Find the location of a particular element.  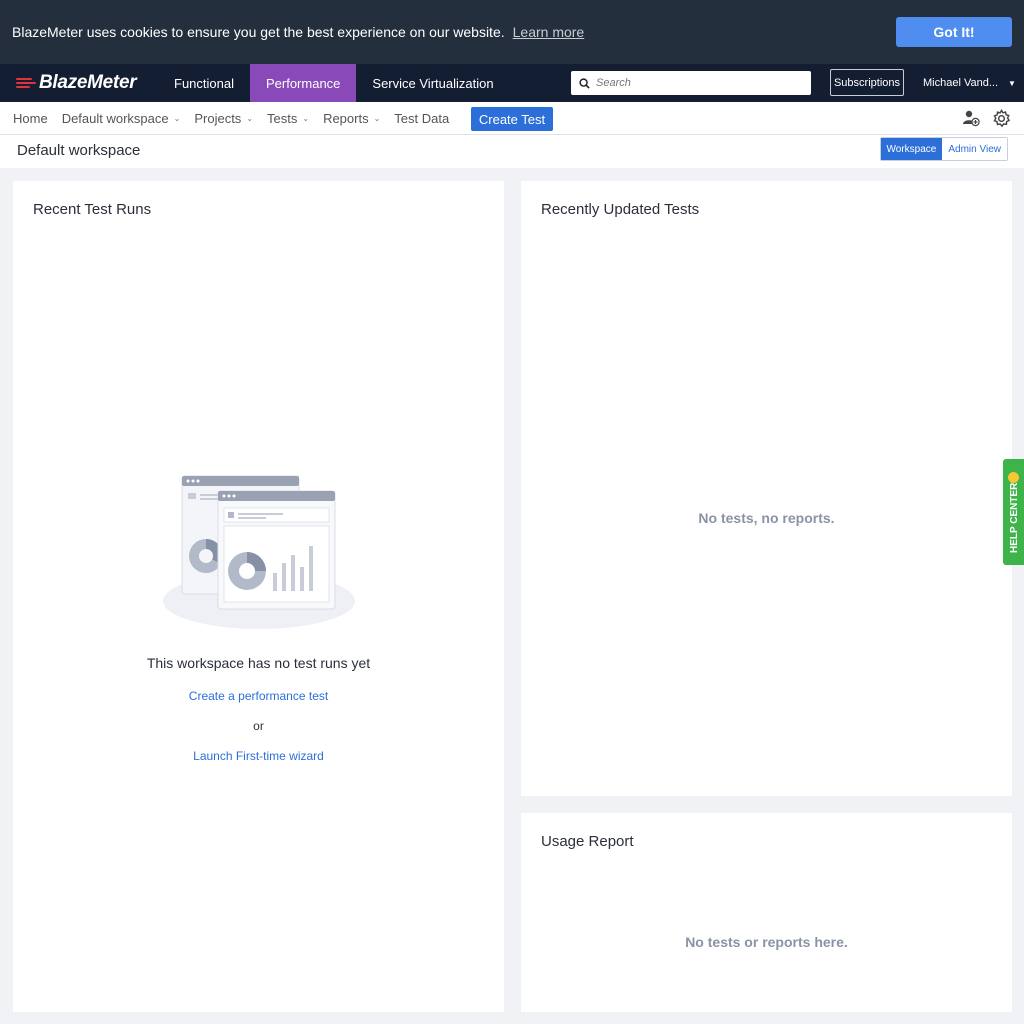

help-center-tab: HELP CENTER is located at coordinates (1013, 512).